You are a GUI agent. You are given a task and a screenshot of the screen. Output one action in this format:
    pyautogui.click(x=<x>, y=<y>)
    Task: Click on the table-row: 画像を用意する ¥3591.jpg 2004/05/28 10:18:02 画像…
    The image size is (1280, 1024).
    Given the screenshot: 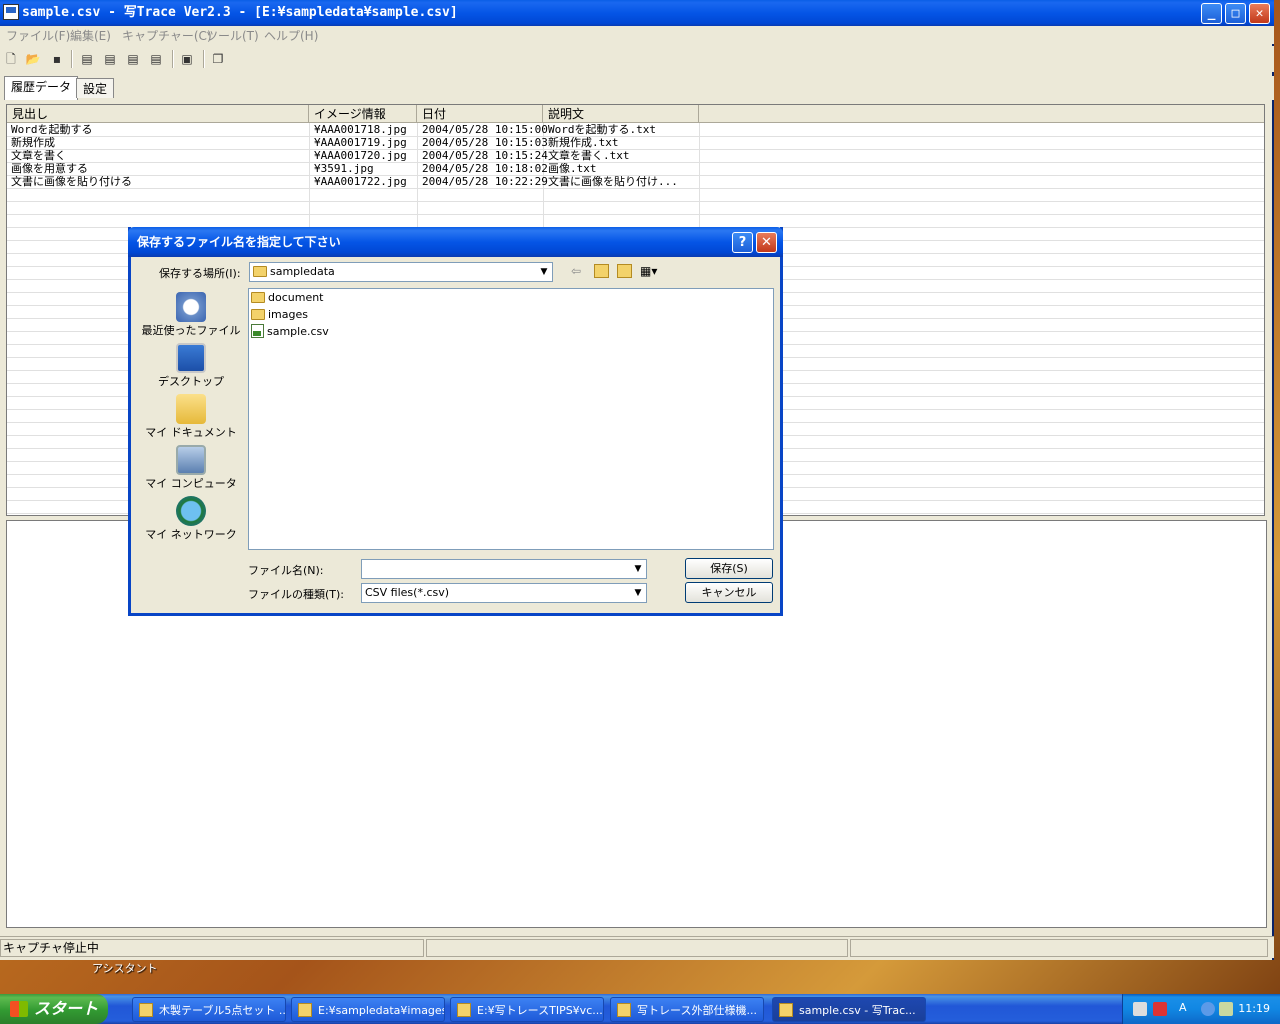 What is the action you would take?
    pyautogui.click(x=635, y=169)
    